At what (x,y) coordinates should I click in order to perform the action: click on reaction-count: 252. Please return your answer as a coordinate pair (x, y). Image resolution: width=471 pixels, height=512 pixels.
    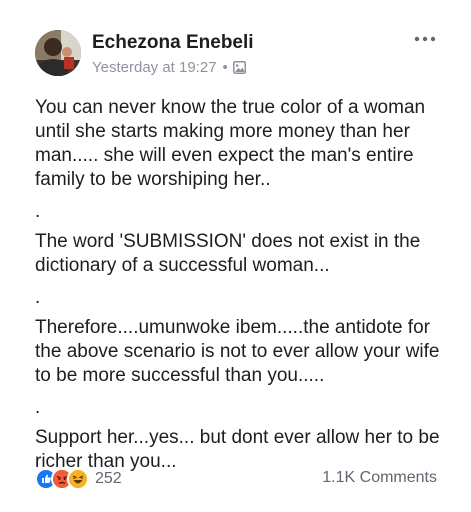
    Looking at the image, I should click on (108, 479).